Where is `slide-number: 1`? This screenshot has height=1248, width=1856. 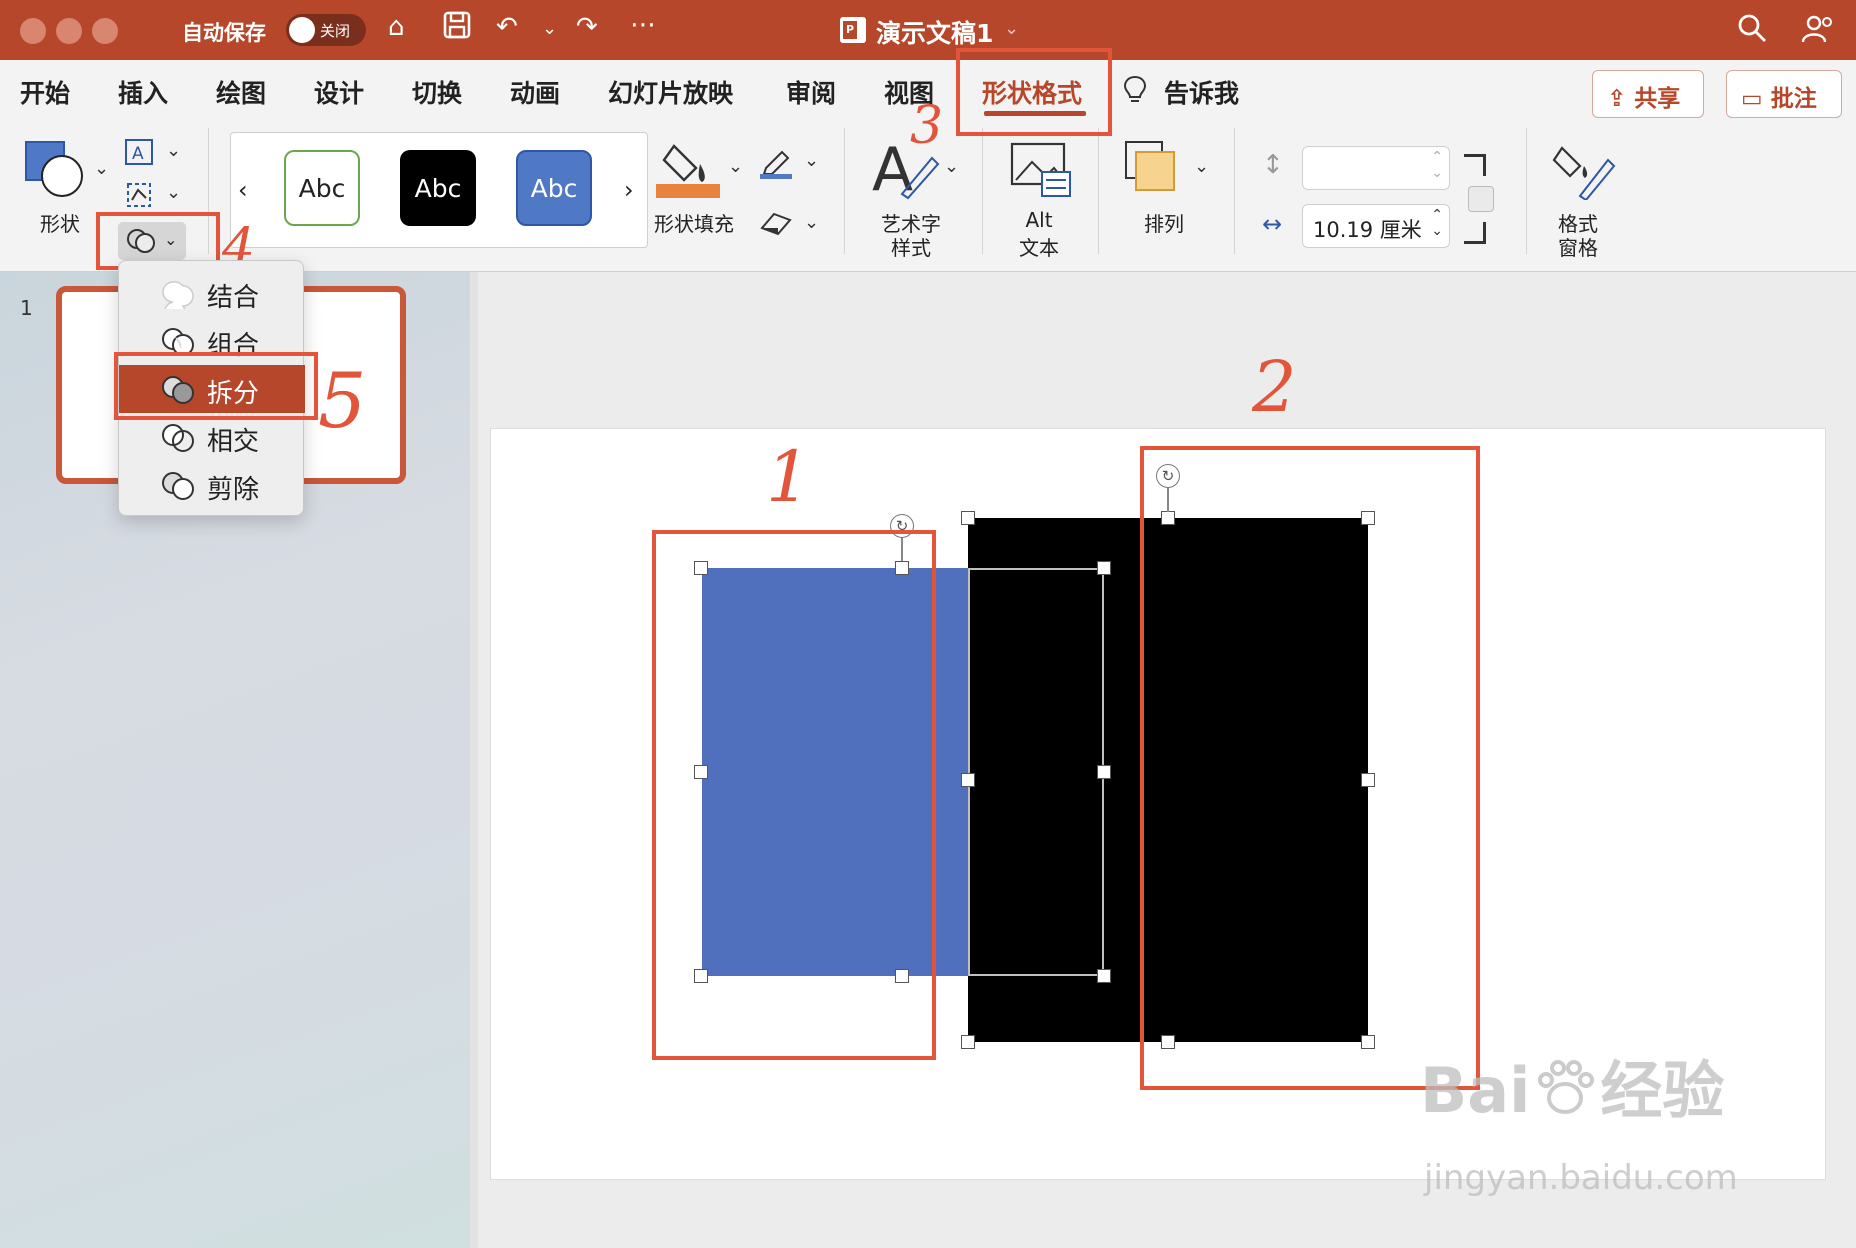
slide-number: 1 is located at coordinates (26, 308).